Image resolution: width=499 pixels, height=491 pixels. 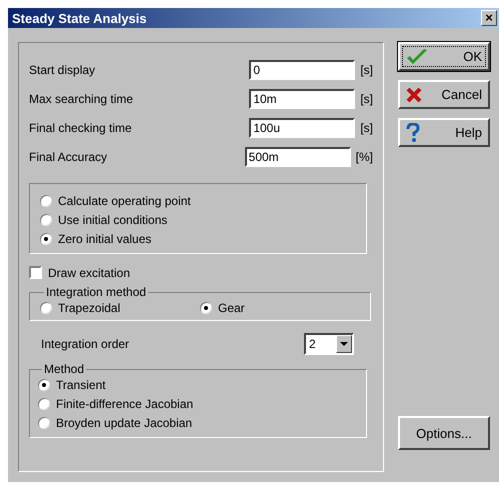 I want to click on field-label: Final checking time, so click(x=81, y=127).